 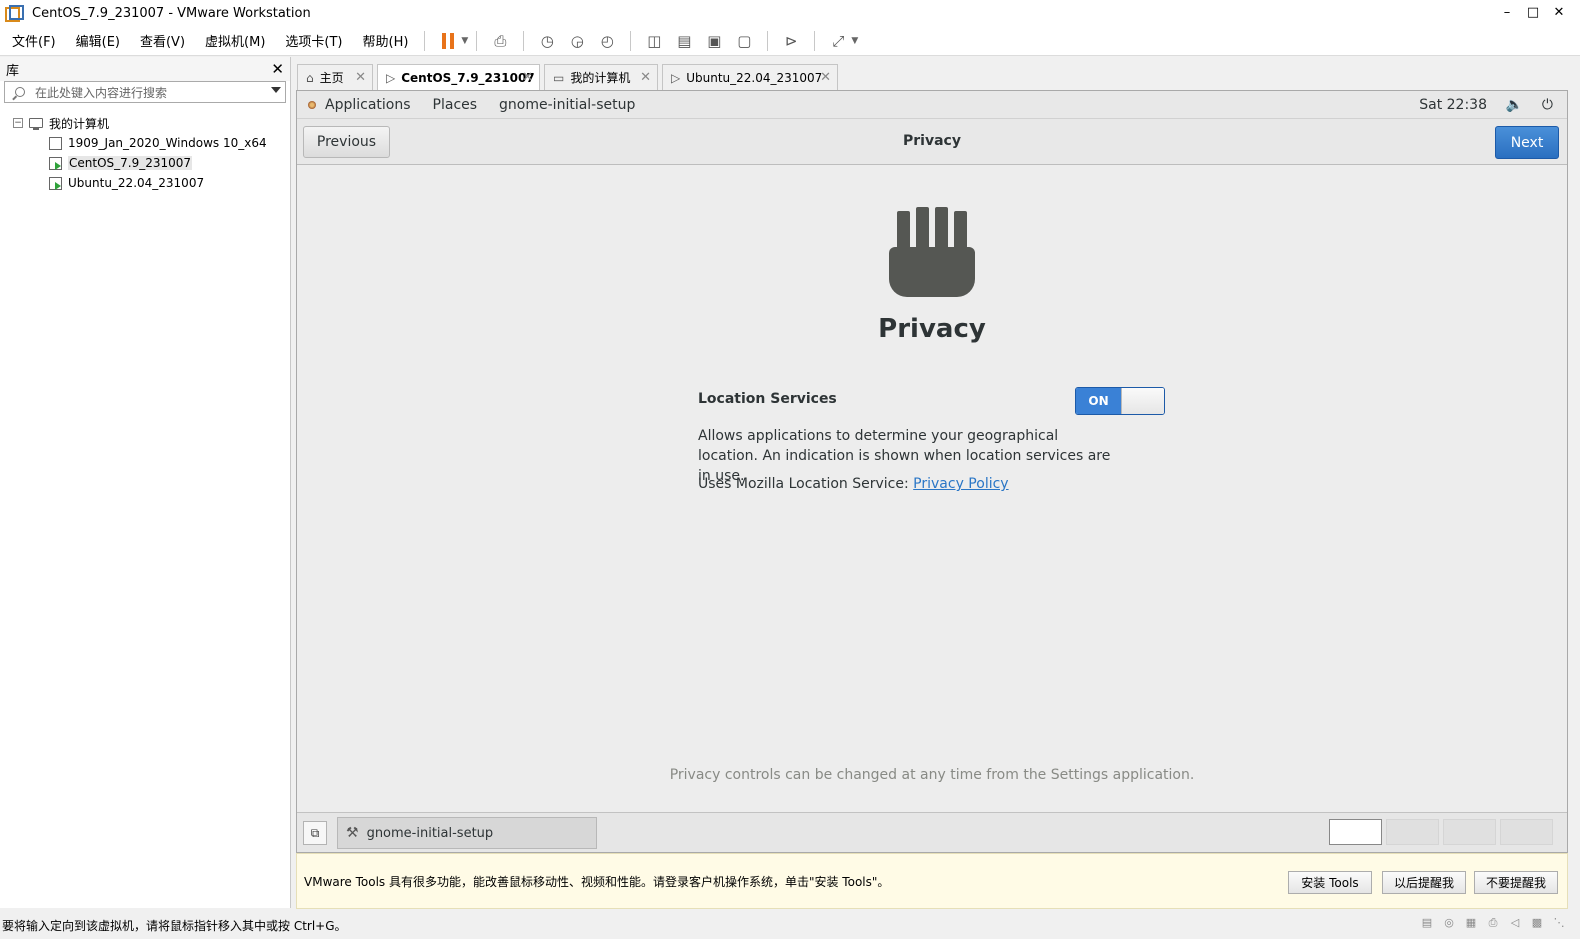 What do you see at coordinates (1120, 401) in the screenshot?
I see `location-services-toggle: ON` at bounding box center [1120, 401].